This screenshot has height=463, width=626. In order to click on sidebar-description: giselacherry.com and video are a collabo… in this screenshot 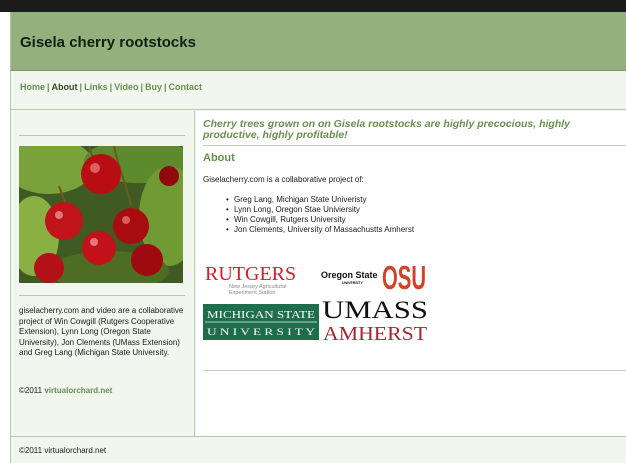, I will do `click(101, 332)`.